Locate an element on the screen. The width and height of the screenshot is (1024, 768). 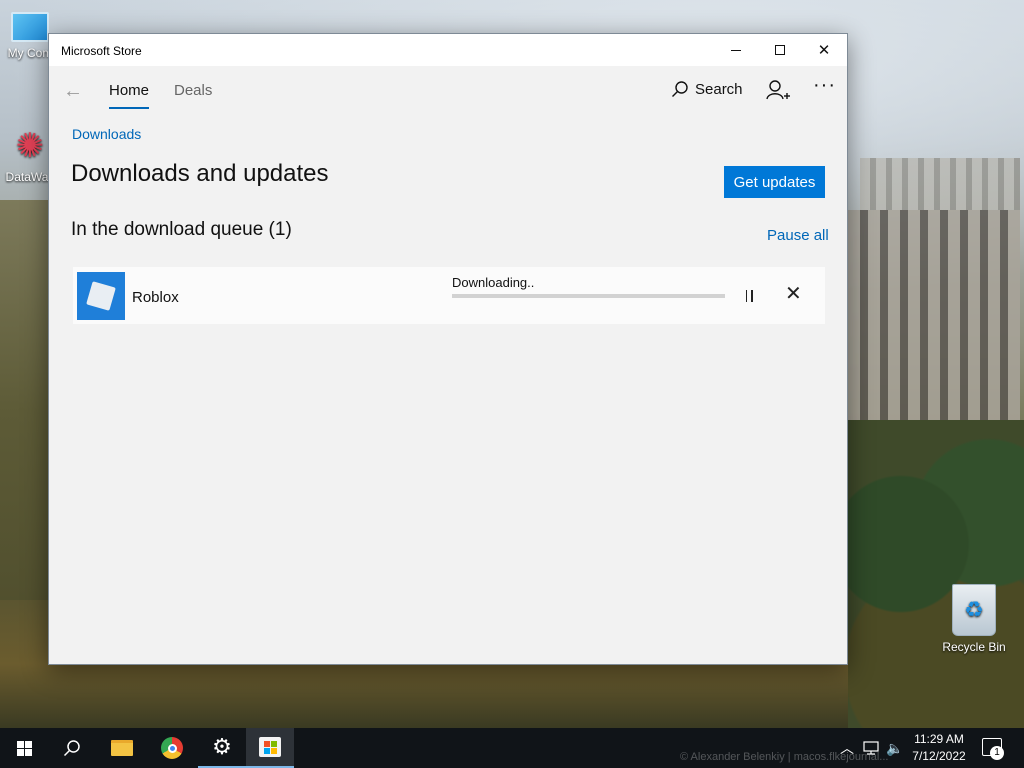
minimize-icon is located at coordinates (736, 50).